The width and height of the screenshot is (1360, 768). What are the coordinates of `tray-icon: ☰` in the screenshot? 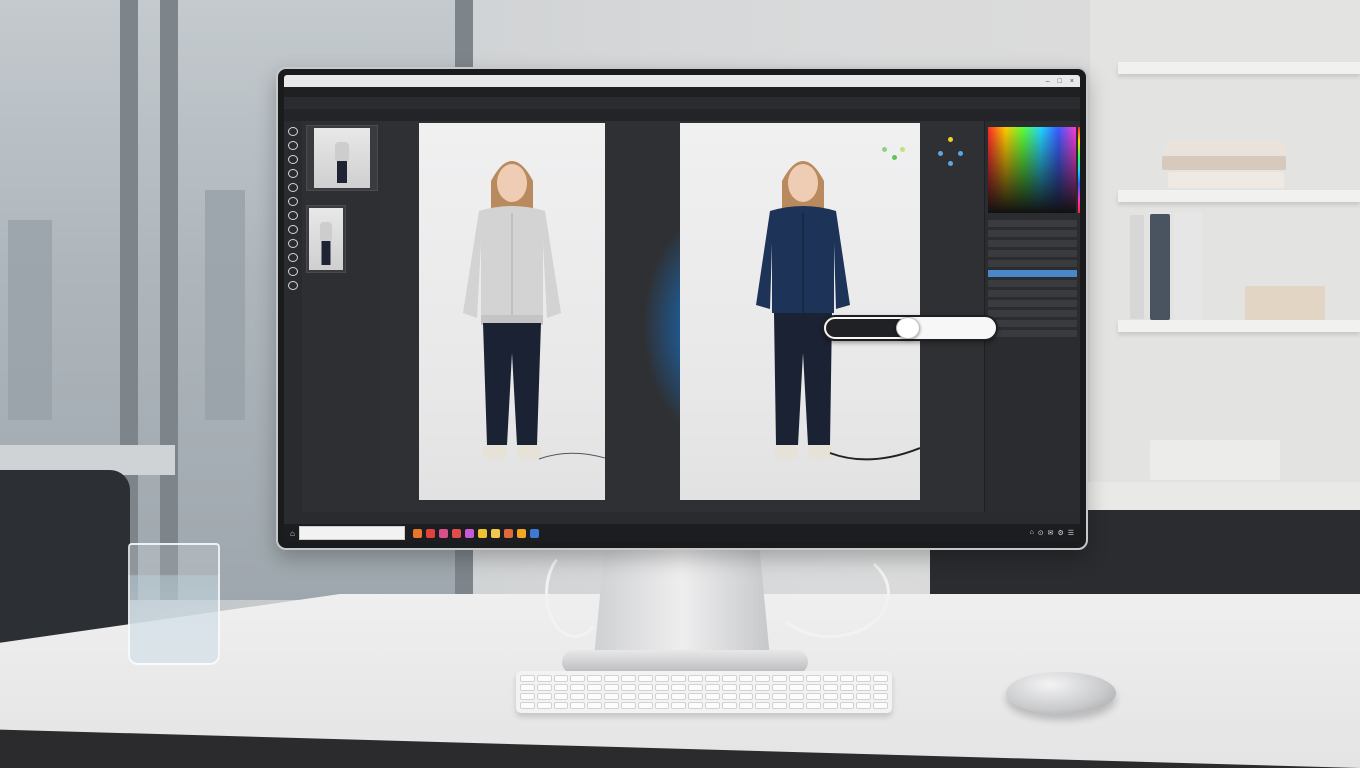 It's located at (1071, 533).